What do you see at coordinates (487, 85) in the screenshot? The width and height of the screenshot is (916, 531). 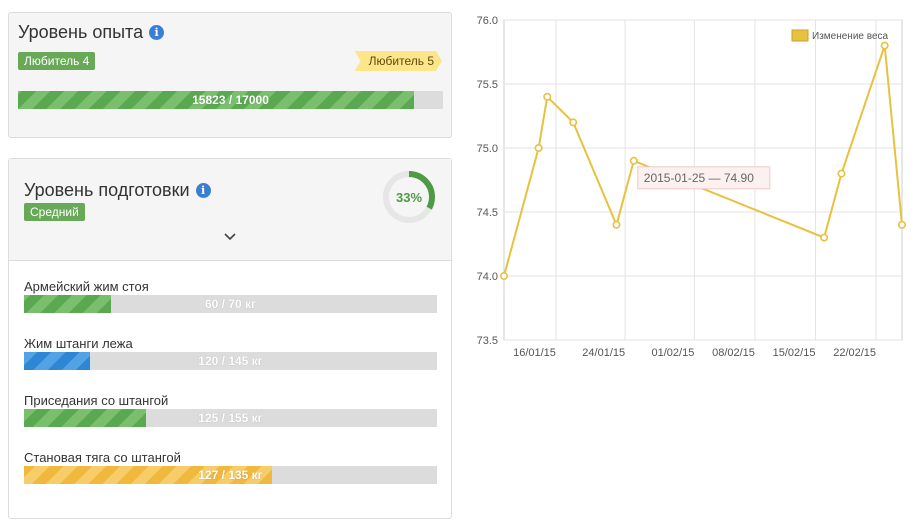 I see `y-tick-label: 75.5` at bounding box center [487, 85].